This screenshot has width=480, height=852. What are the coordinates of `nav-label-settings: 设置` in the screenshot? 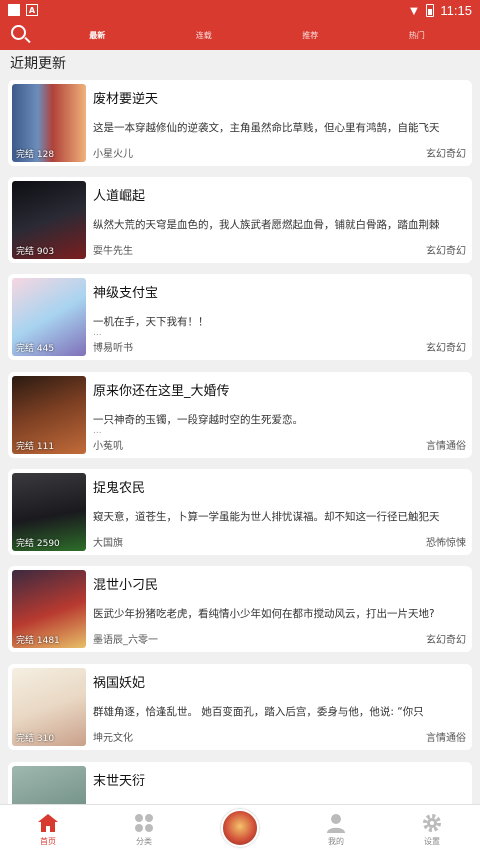 It's located at (432, 841).